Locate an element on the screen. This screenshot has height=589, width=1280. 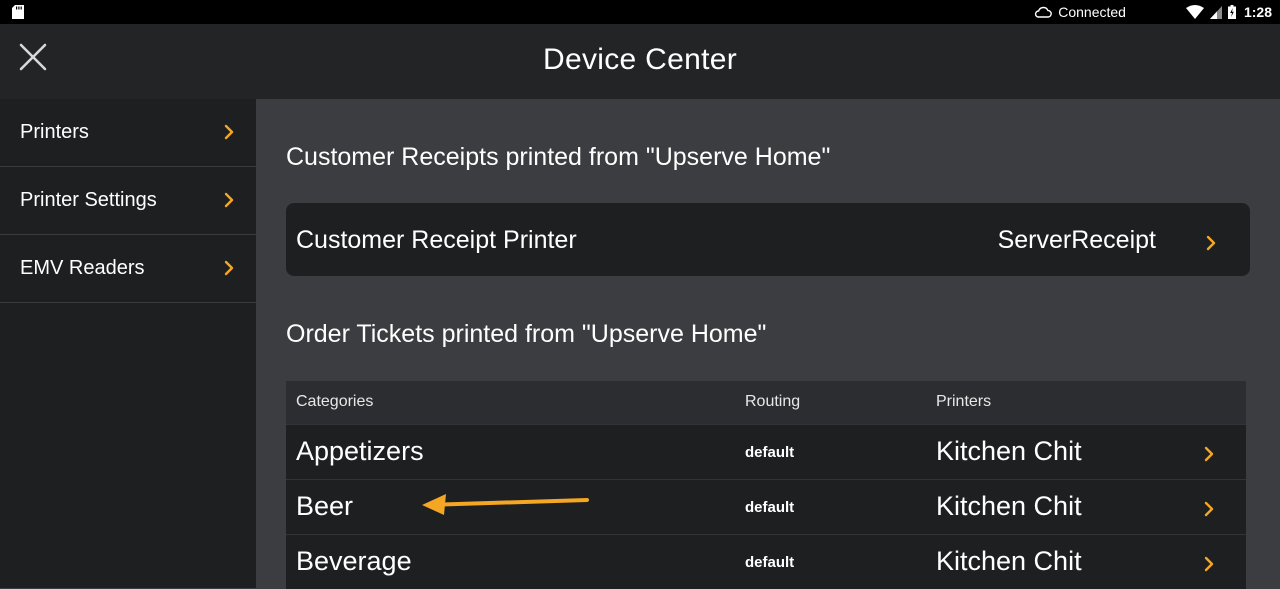
receipt-printer-value: ServerReceipt is located at coordinates (1076, 240).